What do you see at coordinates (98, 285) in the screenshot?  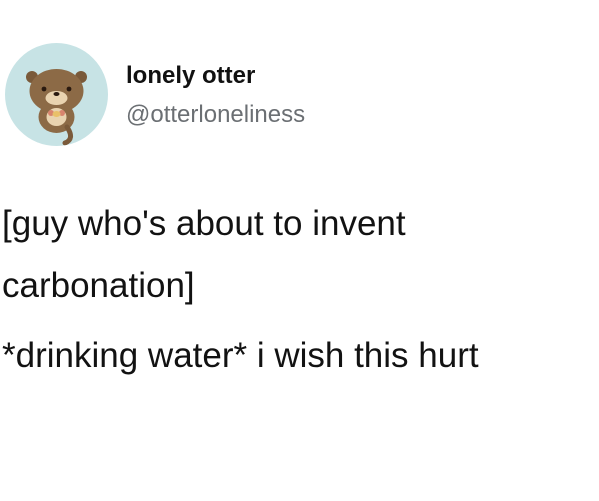 I see `tweet-text-line: carbonation]` at bounding box center [98, 285].